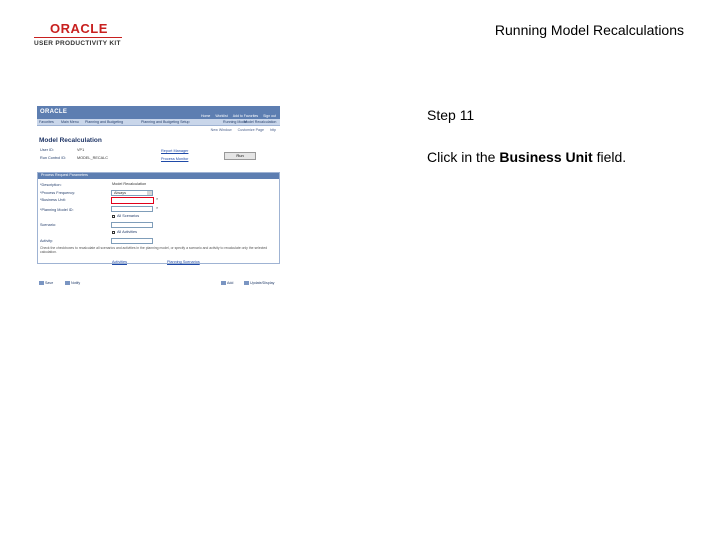 This screenshot has width=720, height=540. I want to click on slide-title: Running Model Recalculations, so click(589, 30).